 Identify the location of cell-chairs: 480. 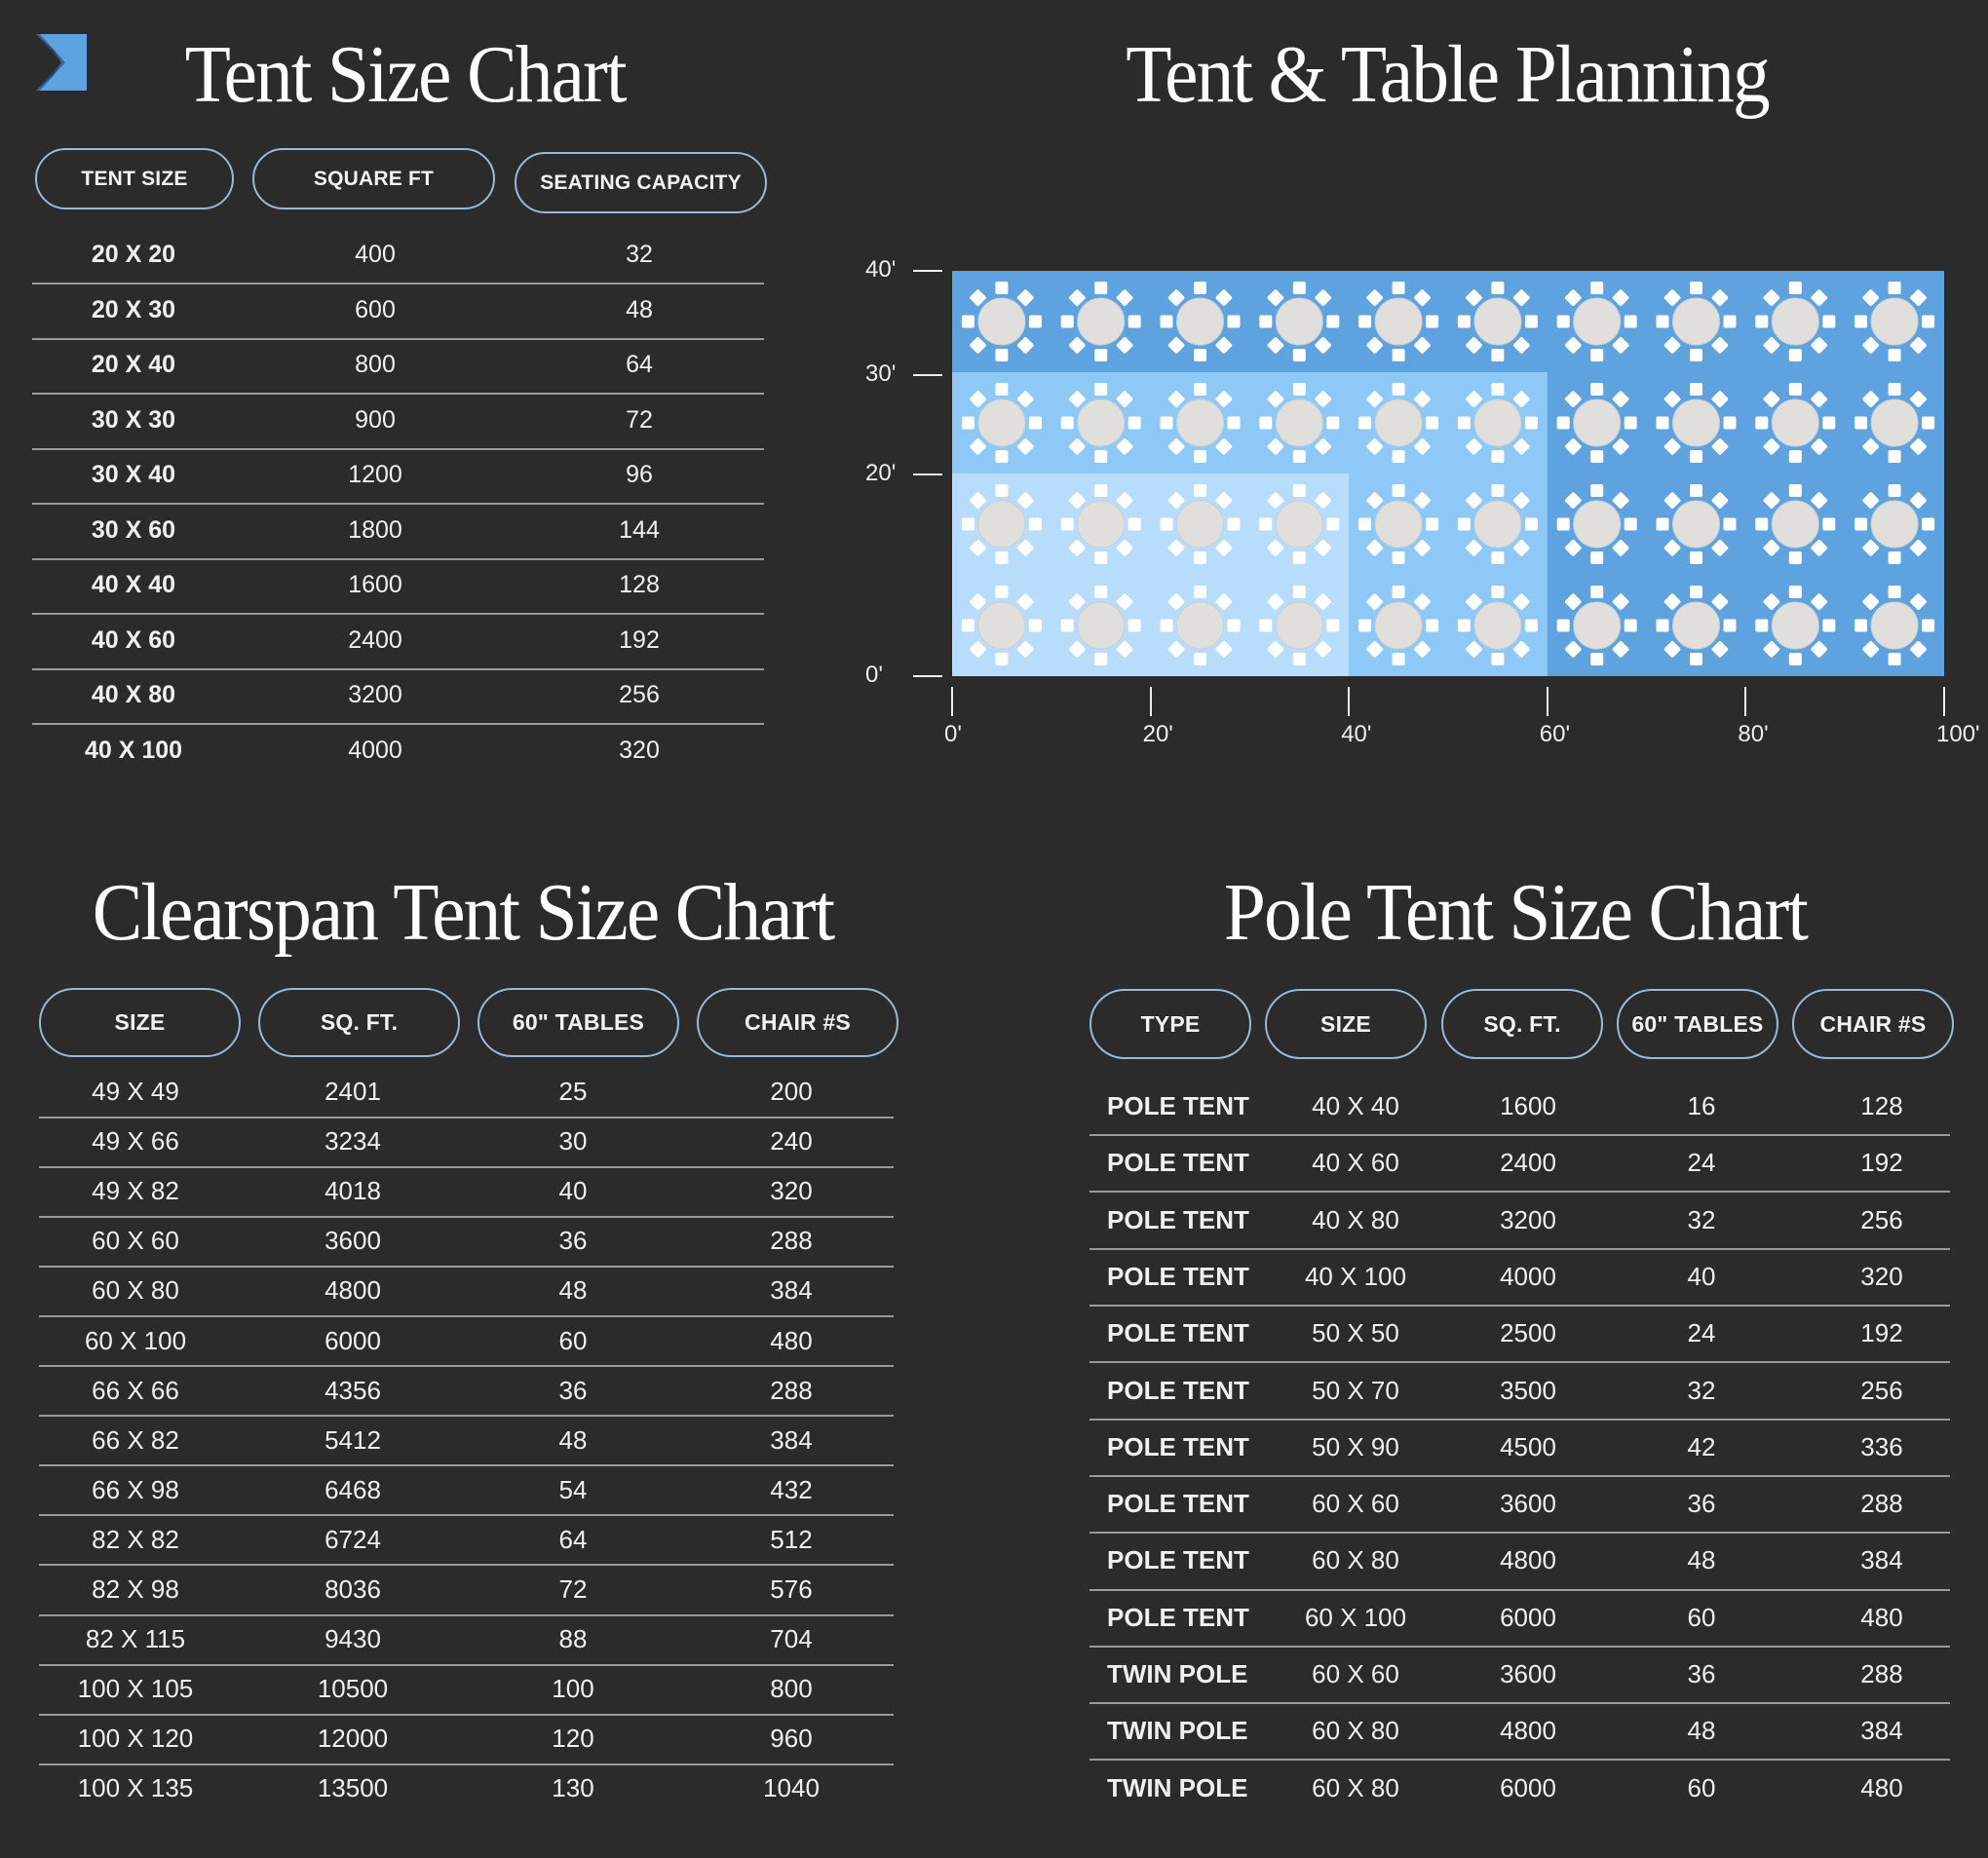
(1881, 1617).